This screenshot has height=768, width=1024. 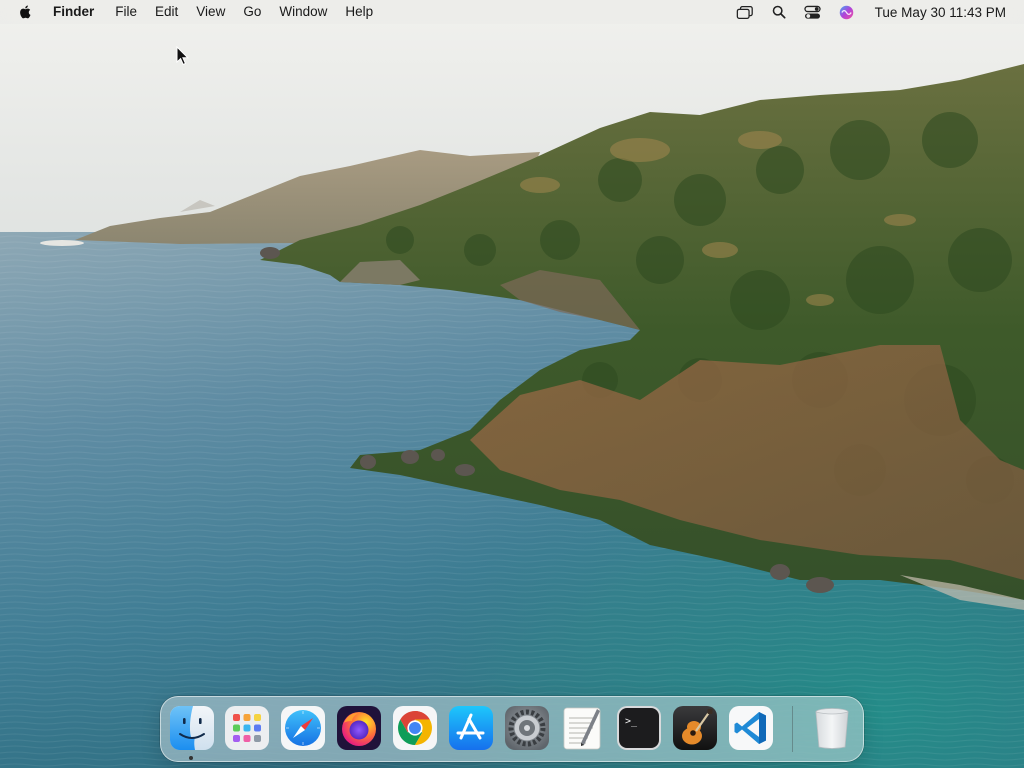 I want to click on dock-app-launchpad, so click(x=247, y=728).